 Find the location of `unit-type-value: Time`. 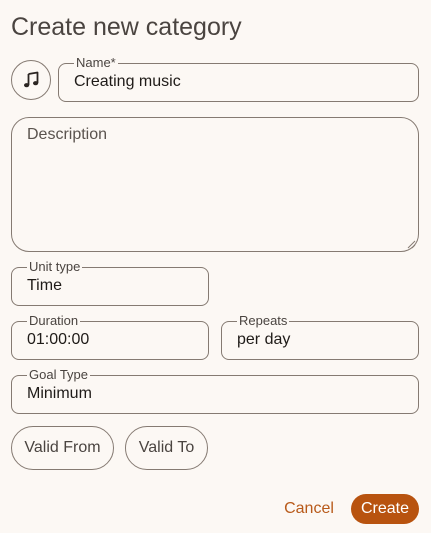

unit-type-value: Time is located at coordinates (44, 285).